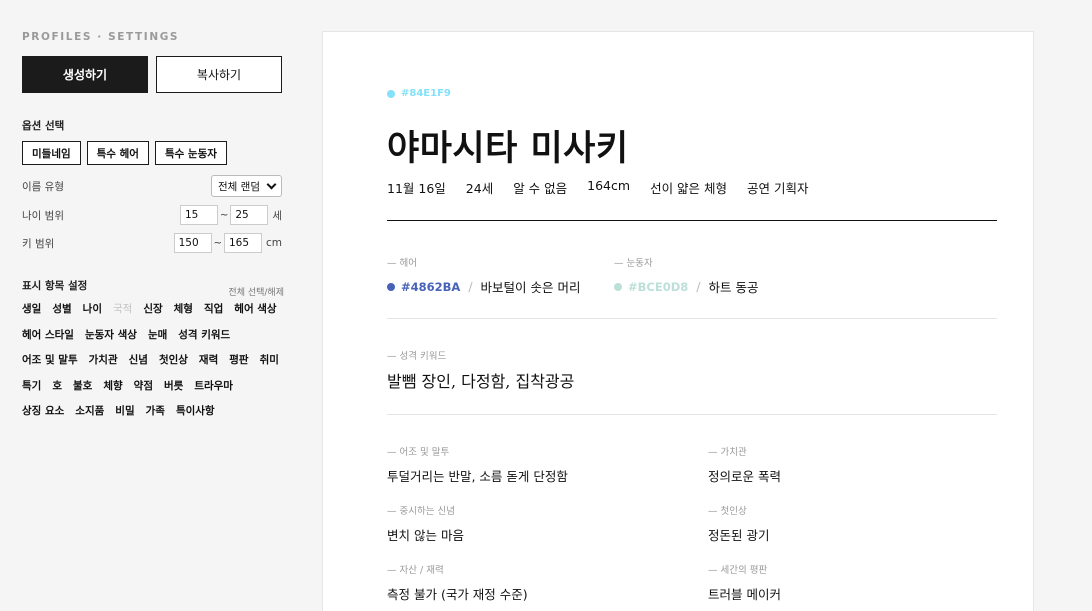 This screenshot has height=611, width=1092. Describe the element at coordinates (198, 215) in the screenshot. I see `age-min-input: 15` at that location.